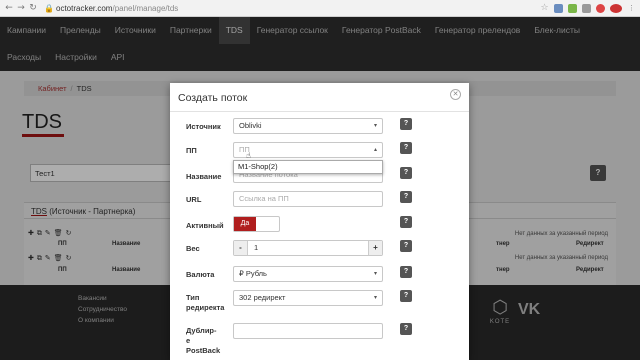  What do you see at coordinates (455, 94) in the screenshot?
I see `close-icon: ✕` at bounding box center [455, 94].